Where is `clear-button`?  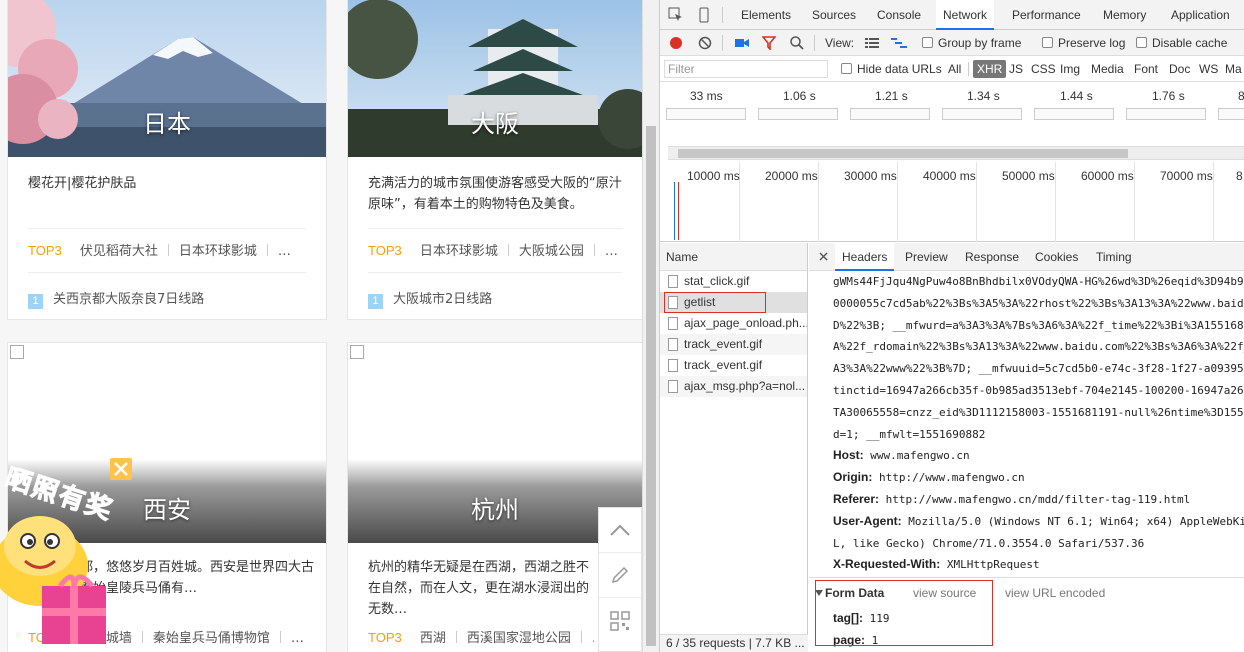 clear-button is located at coordinates (705, 43).